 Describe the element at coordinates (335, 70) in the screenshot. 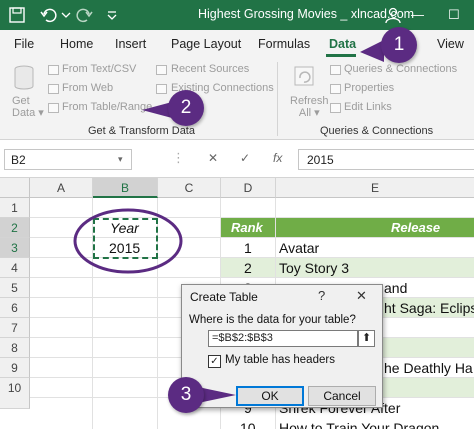

I see `queries-icon` at that location.